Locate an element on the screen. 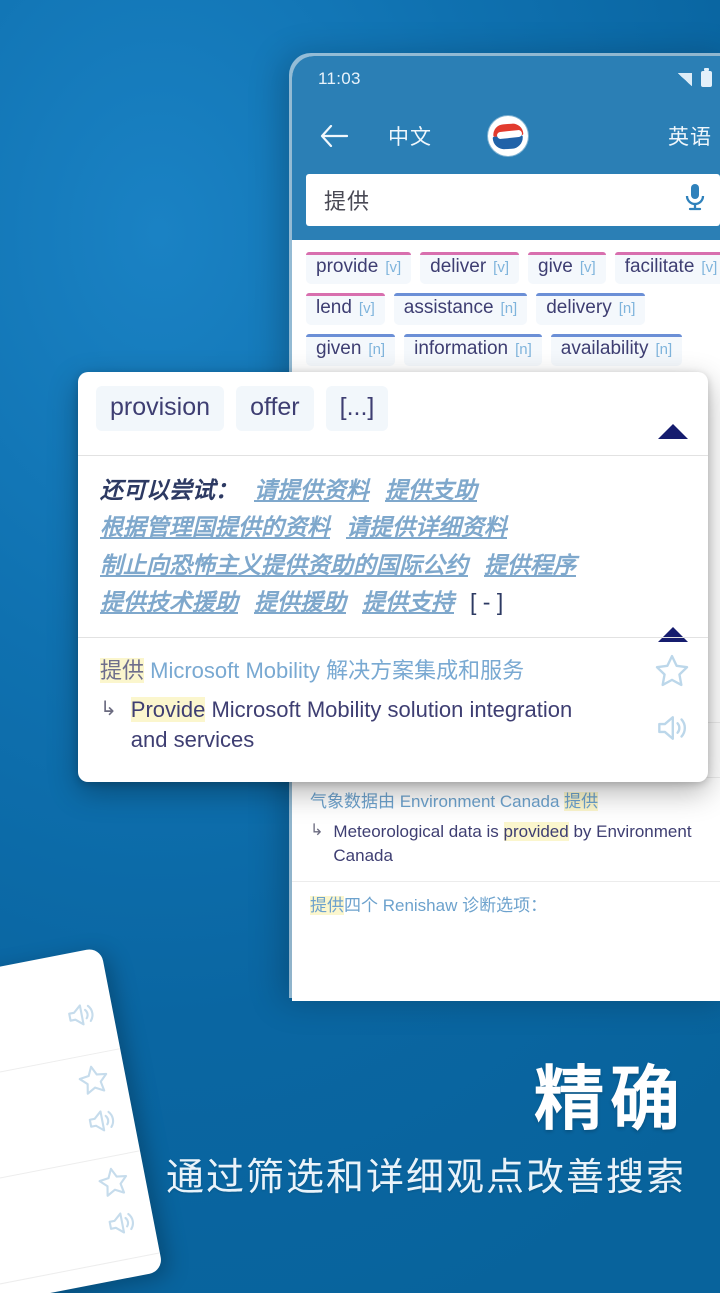  suggestion-link: 制止向恐怖主义提供资助的国际公约 is located at coordinates (284, 565).